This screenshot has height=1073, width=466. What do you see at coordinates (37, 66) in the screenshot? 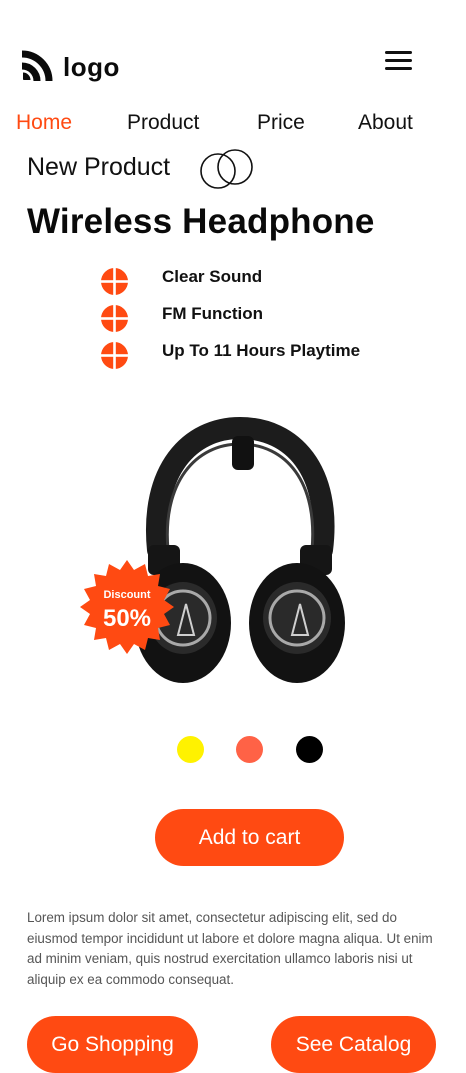
I see `wifi-arcs-icon` at bounding box center [37, 66].